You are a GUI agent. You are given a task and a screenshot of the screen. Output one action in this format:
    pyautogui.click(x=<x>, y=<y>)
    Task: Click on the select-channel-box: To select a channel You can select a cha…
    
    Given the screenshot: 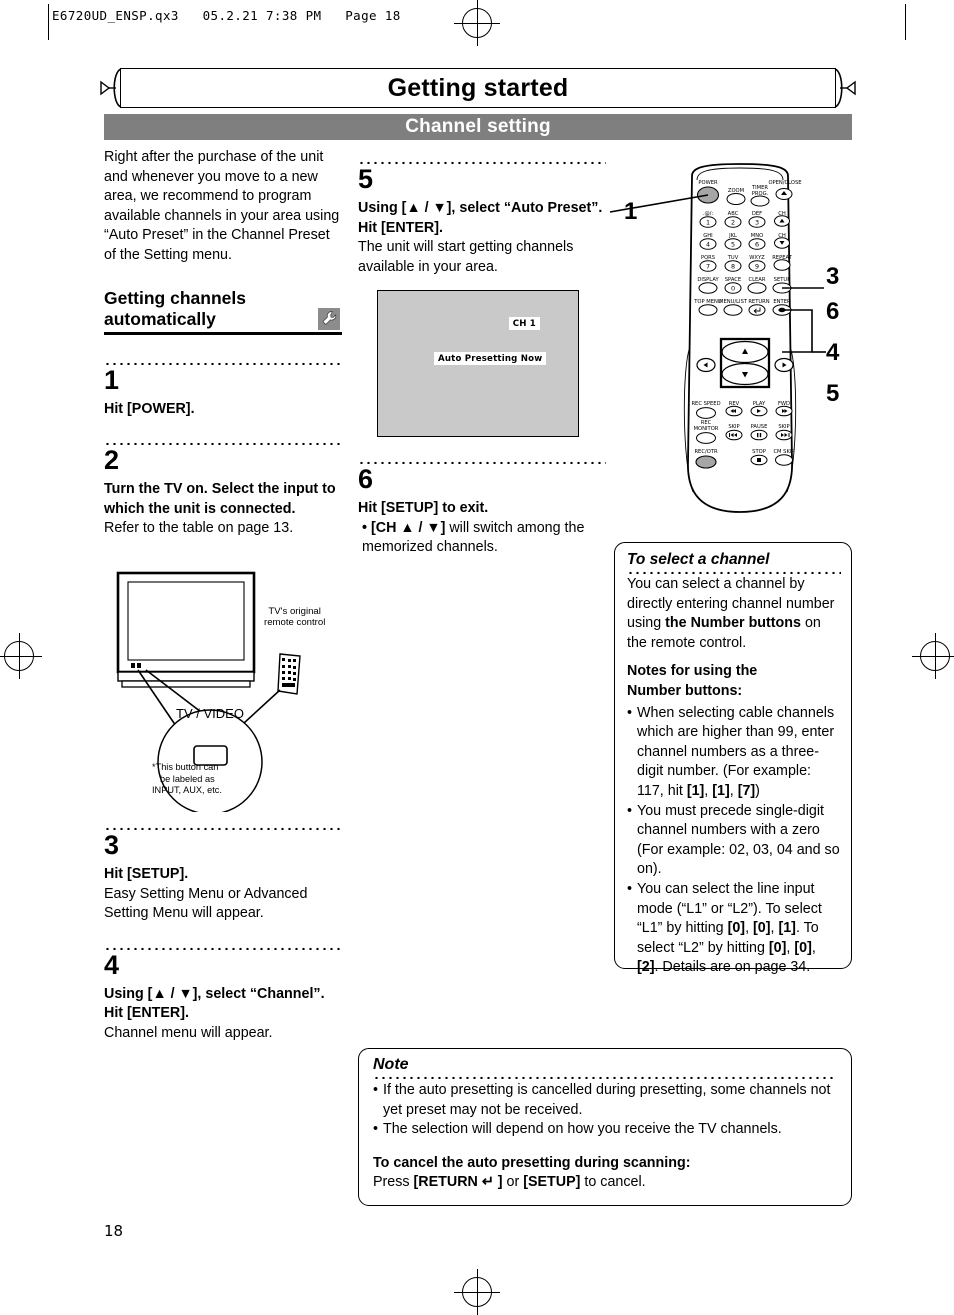 What is the action you would take?
    pyautogui.click(x=733, y=758)
    